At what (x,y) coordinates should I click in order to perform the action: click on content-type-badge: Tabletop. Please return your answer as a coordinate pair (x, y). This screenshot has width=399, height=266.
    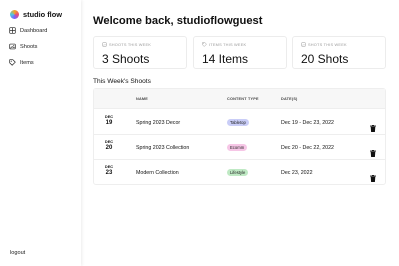
    Looking at the image, I should click on (238, 122).